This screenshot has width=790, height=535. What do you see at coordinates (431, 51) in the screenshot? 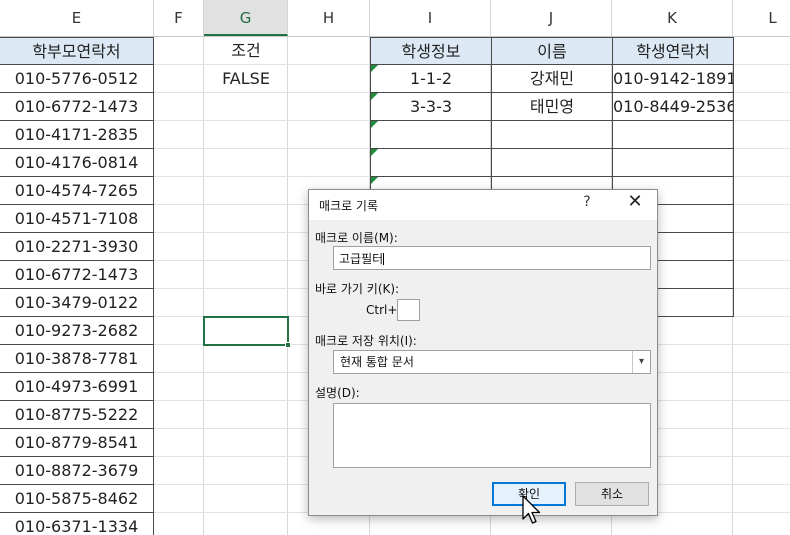
I see `student-info-header: 학생정보` at bounding box center [431, 51].